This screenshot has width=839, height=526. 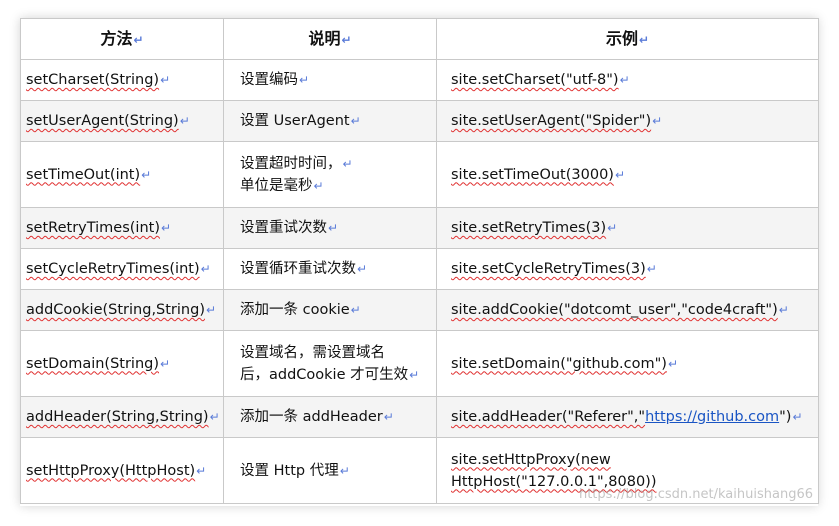 What do you see at coordinates (695, 494) in the screenshot?
I see `watermark: https://blog.csdn.net/kaihuishang66` at bounding box center [695, 494].